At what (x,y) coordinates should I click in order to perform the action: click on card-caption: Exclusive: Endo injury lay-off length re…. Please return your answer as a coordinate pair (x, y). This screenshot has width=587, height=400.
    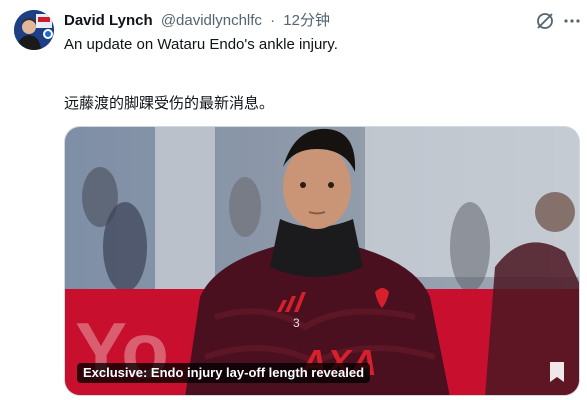
    Looking at the image, I should click on (224, 373).